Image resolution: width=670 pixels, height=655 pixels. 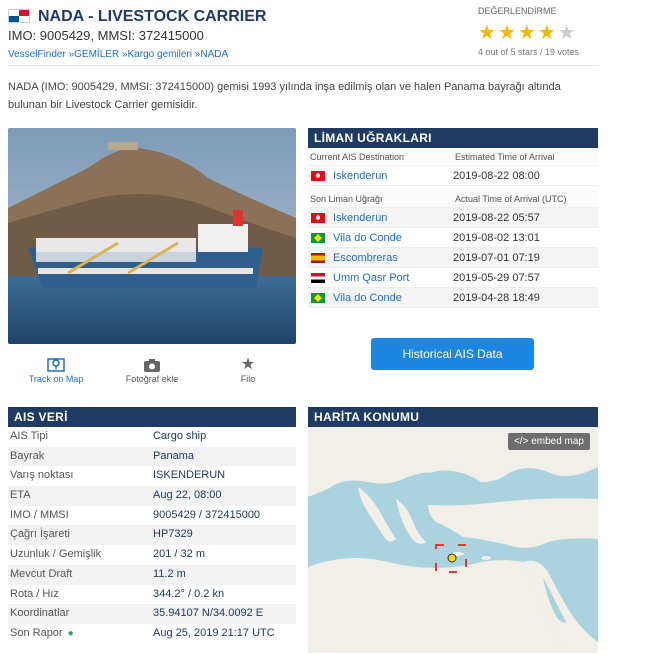 I want to click on rating-stars: ★★★★★, so click(x=543, y=32).